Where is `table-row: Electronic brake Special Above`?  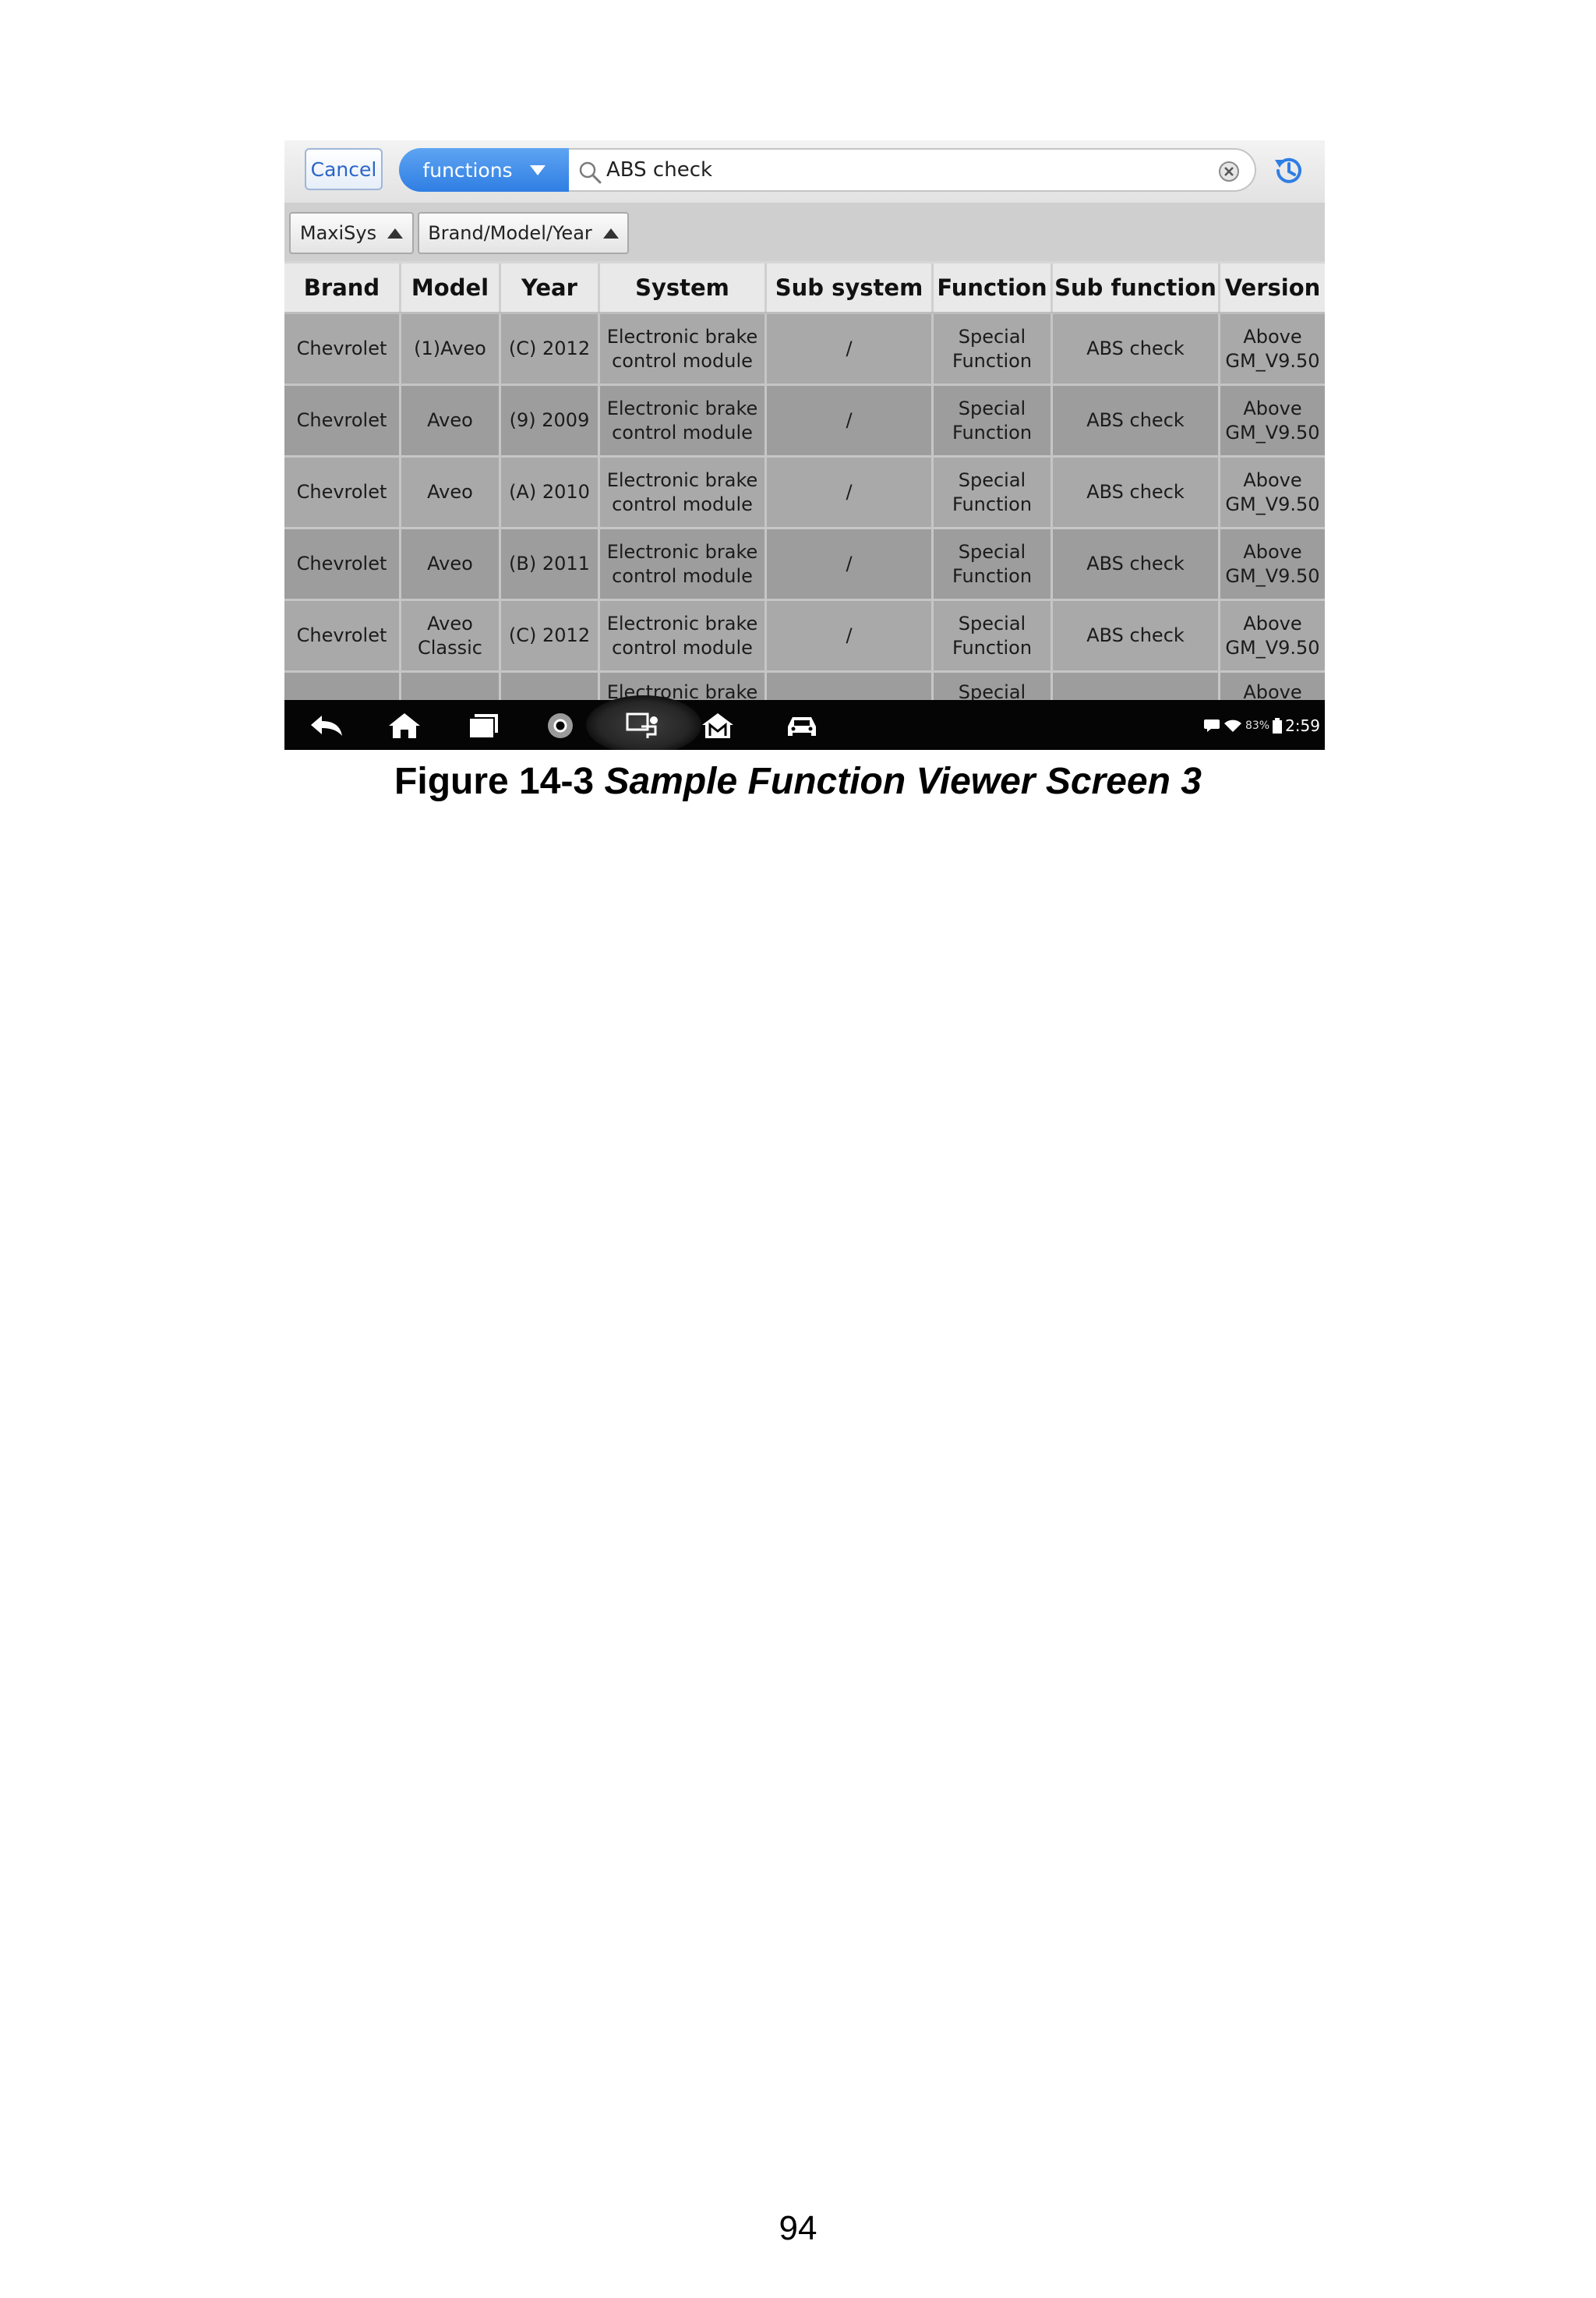 table-row: Electronic brake Special Above is located at coordinates (804, 688).